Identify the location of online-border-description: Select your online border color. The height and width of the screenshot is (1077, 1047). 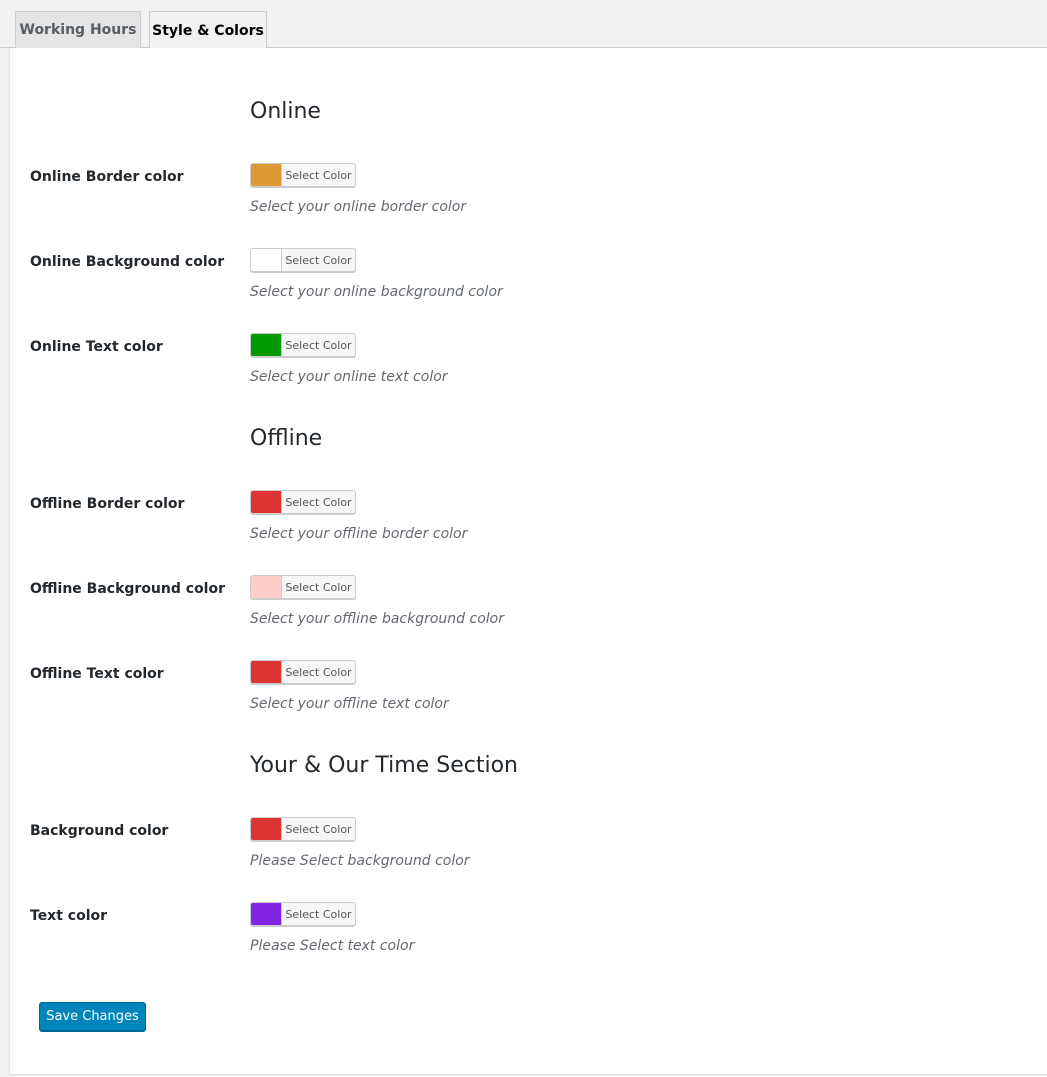
(358, 207).